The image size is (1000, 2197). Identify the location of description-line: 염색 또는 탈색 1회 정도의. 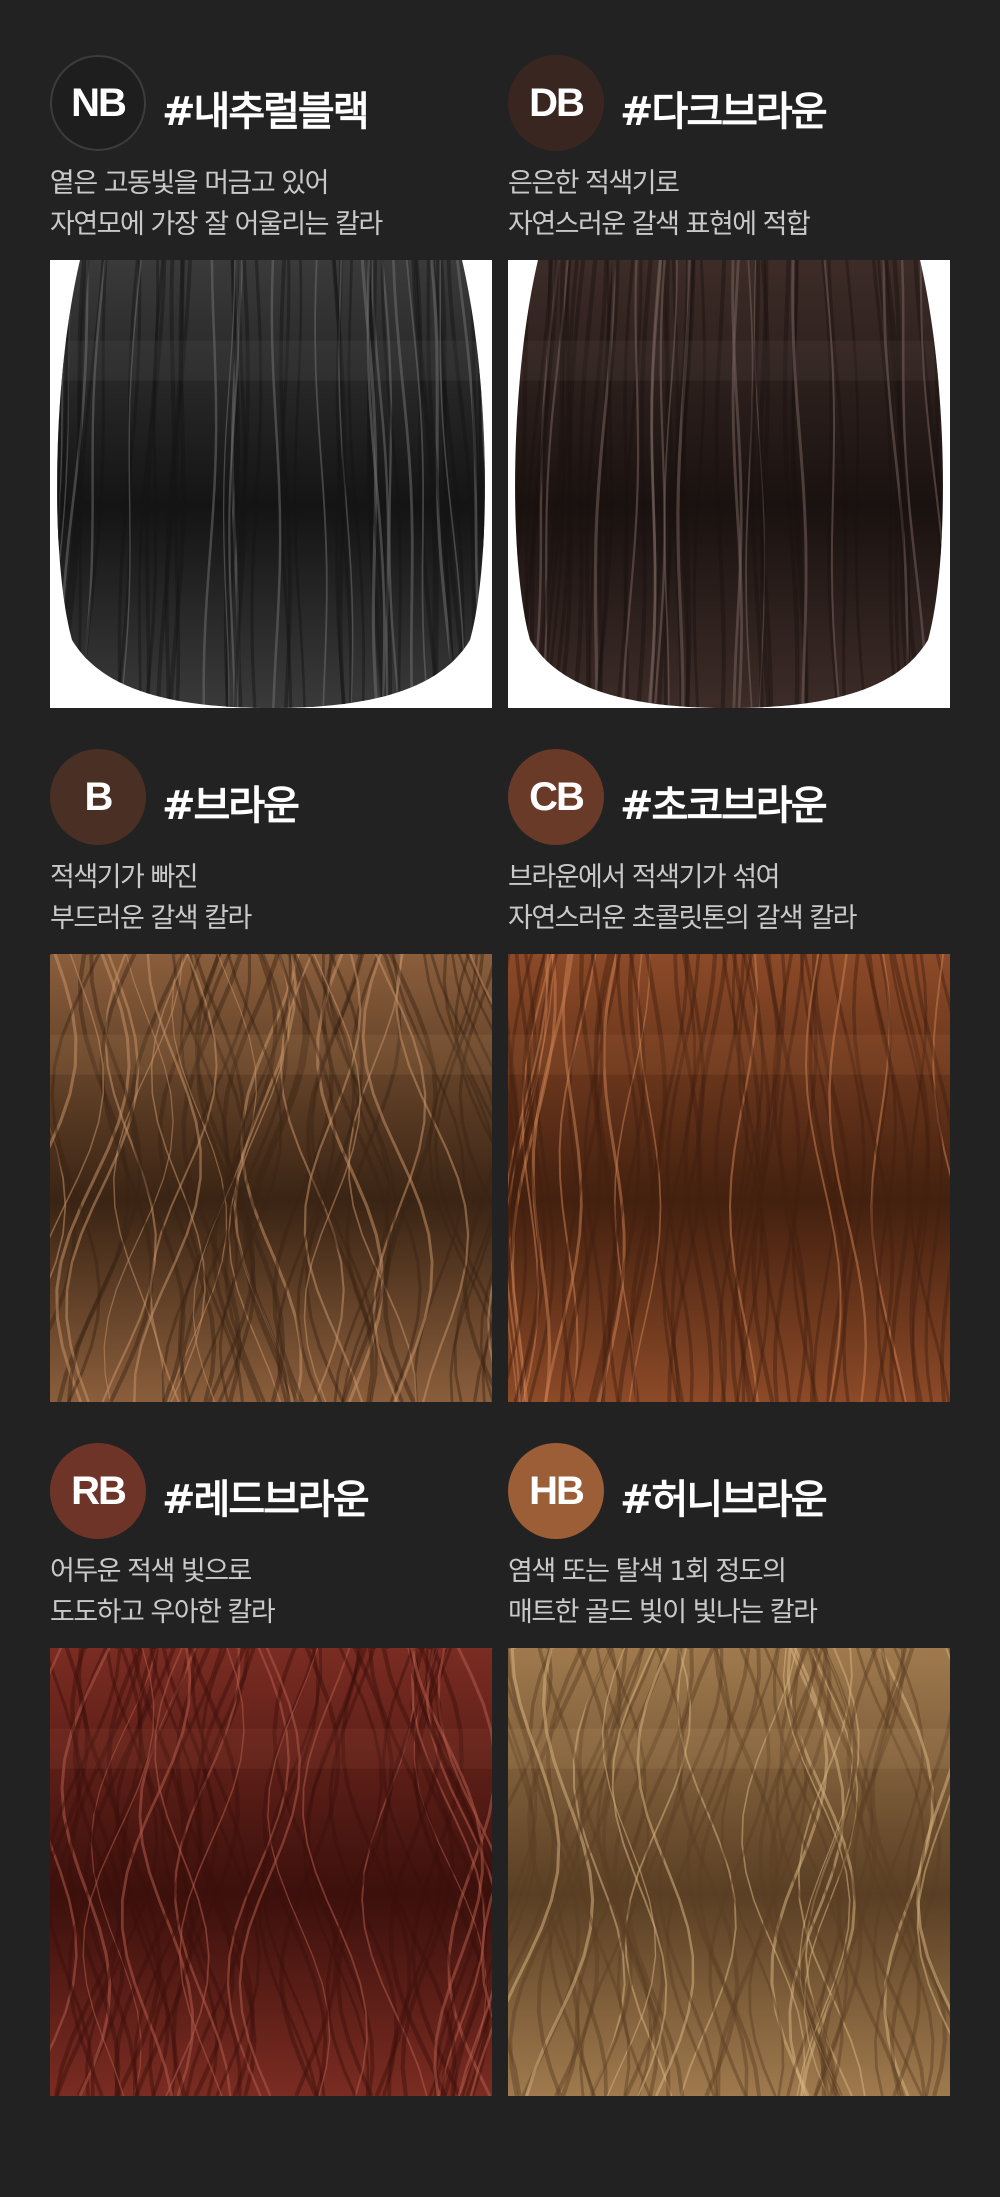
(647, 1571).